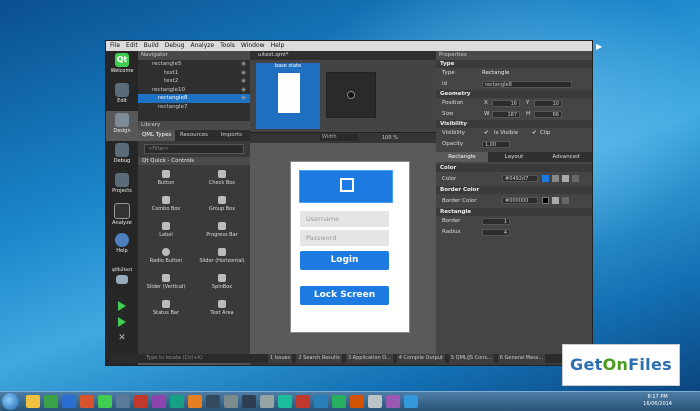 This screenshot has height=411, width=700. Describe the element at coordinates (514, 212) in the screenshot. I see `section-rectangle: Rectangle` at that location.